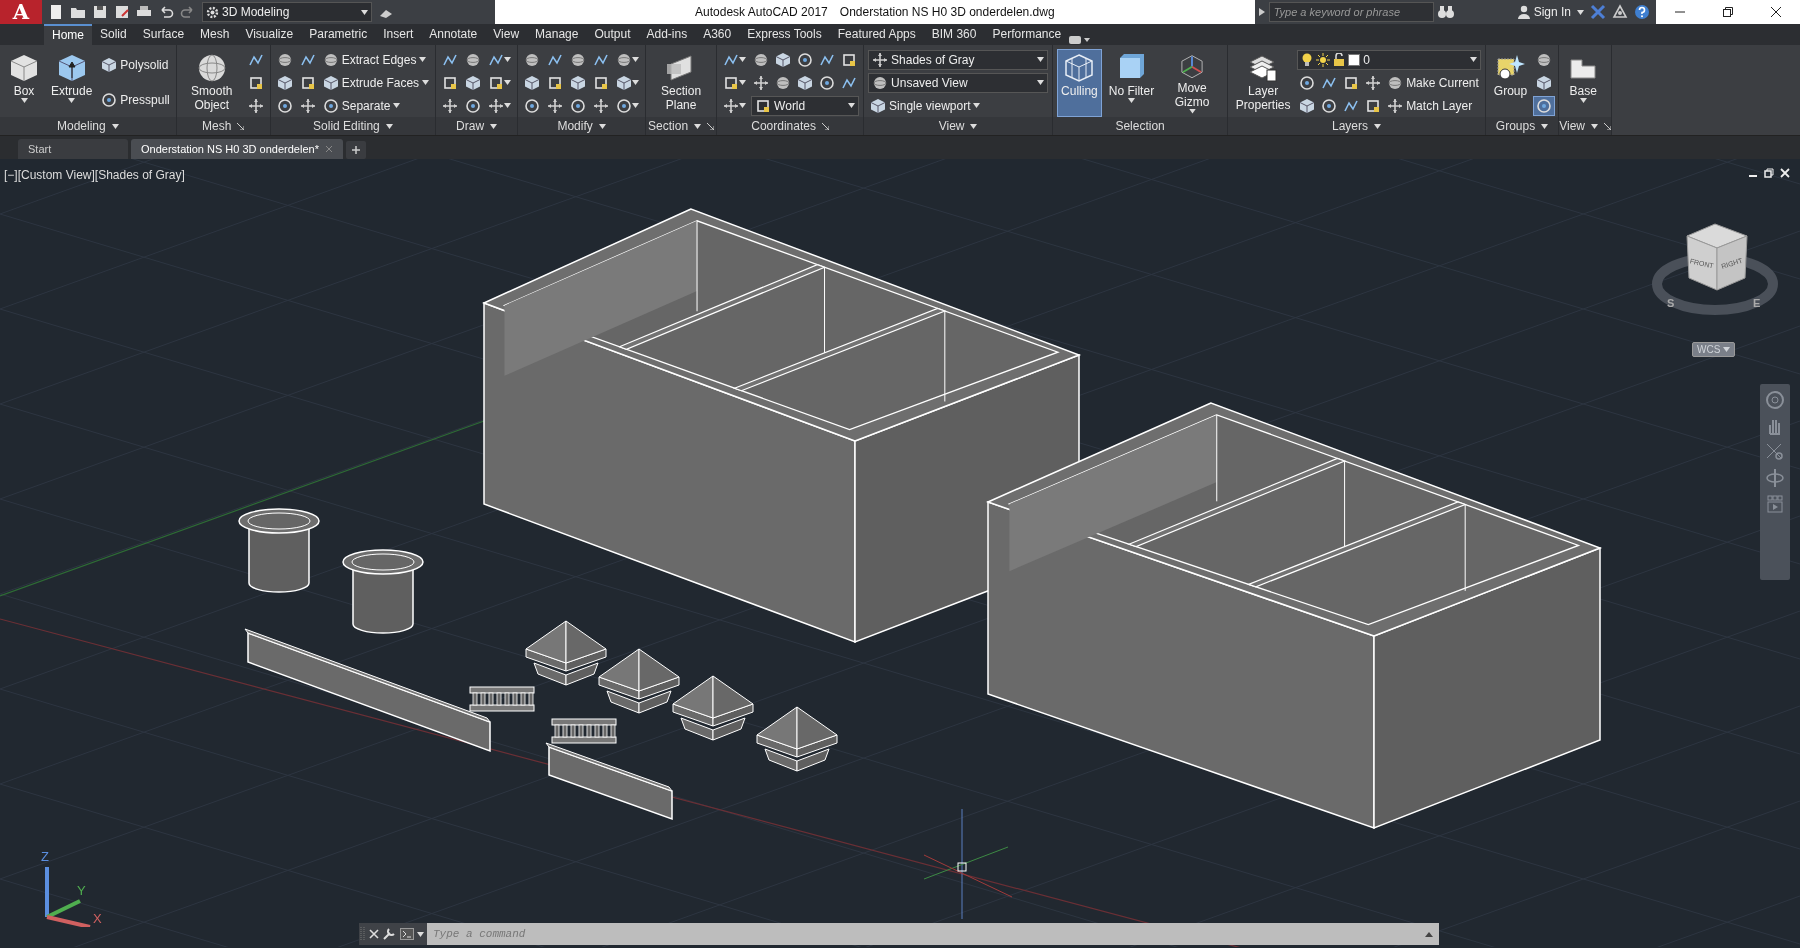 The width and height of the screenshot is (1800, 948). Describe the element at coordinates (122, 12) in the screenshot. I see `save-as-icon` at that location.